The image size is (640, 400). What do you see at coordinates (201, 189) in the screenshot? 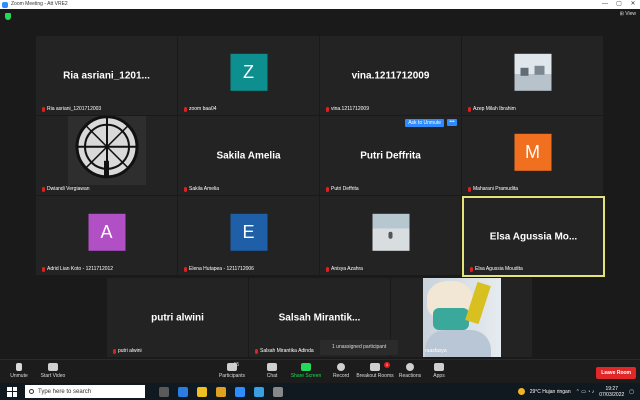
I see `participant-label: Sakila Amelia` at bounding box center [201, 189].